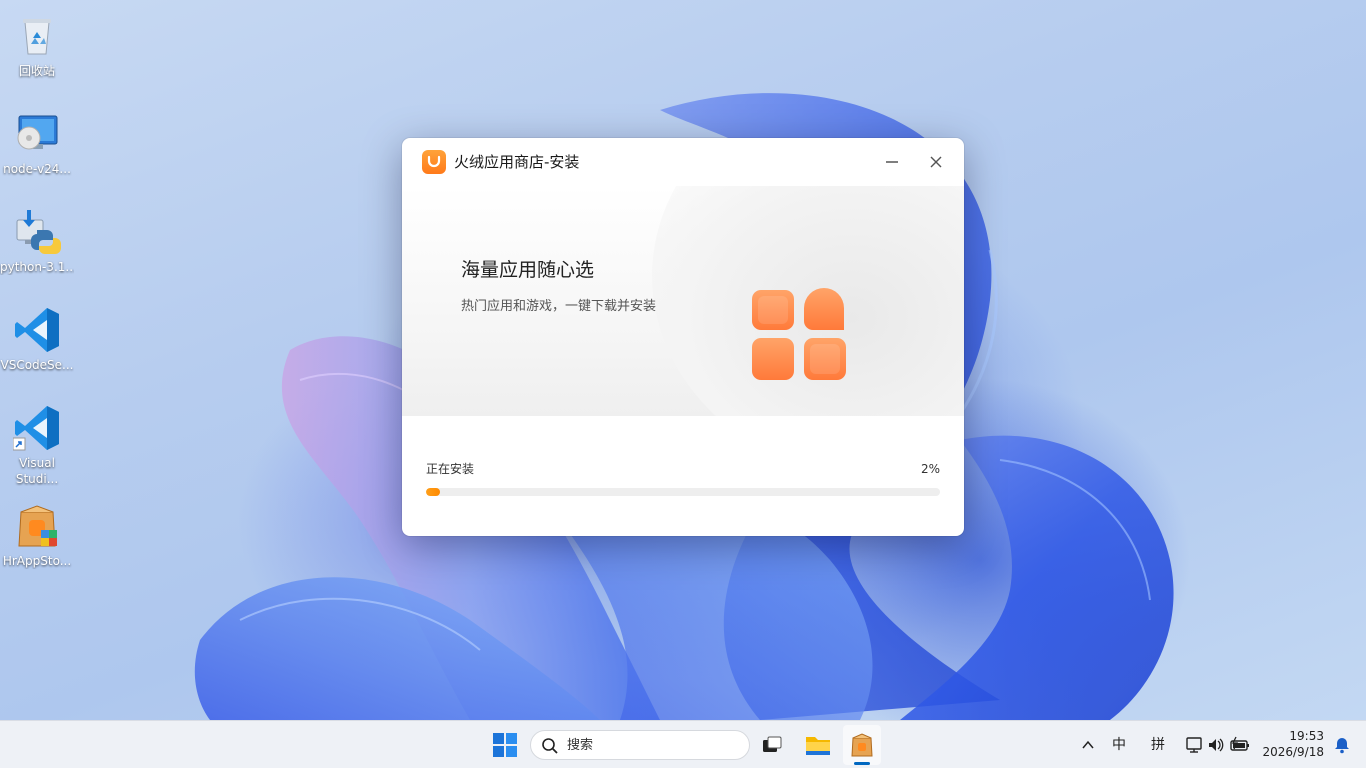  I want to click on notifications-button, so click(1342, 745).